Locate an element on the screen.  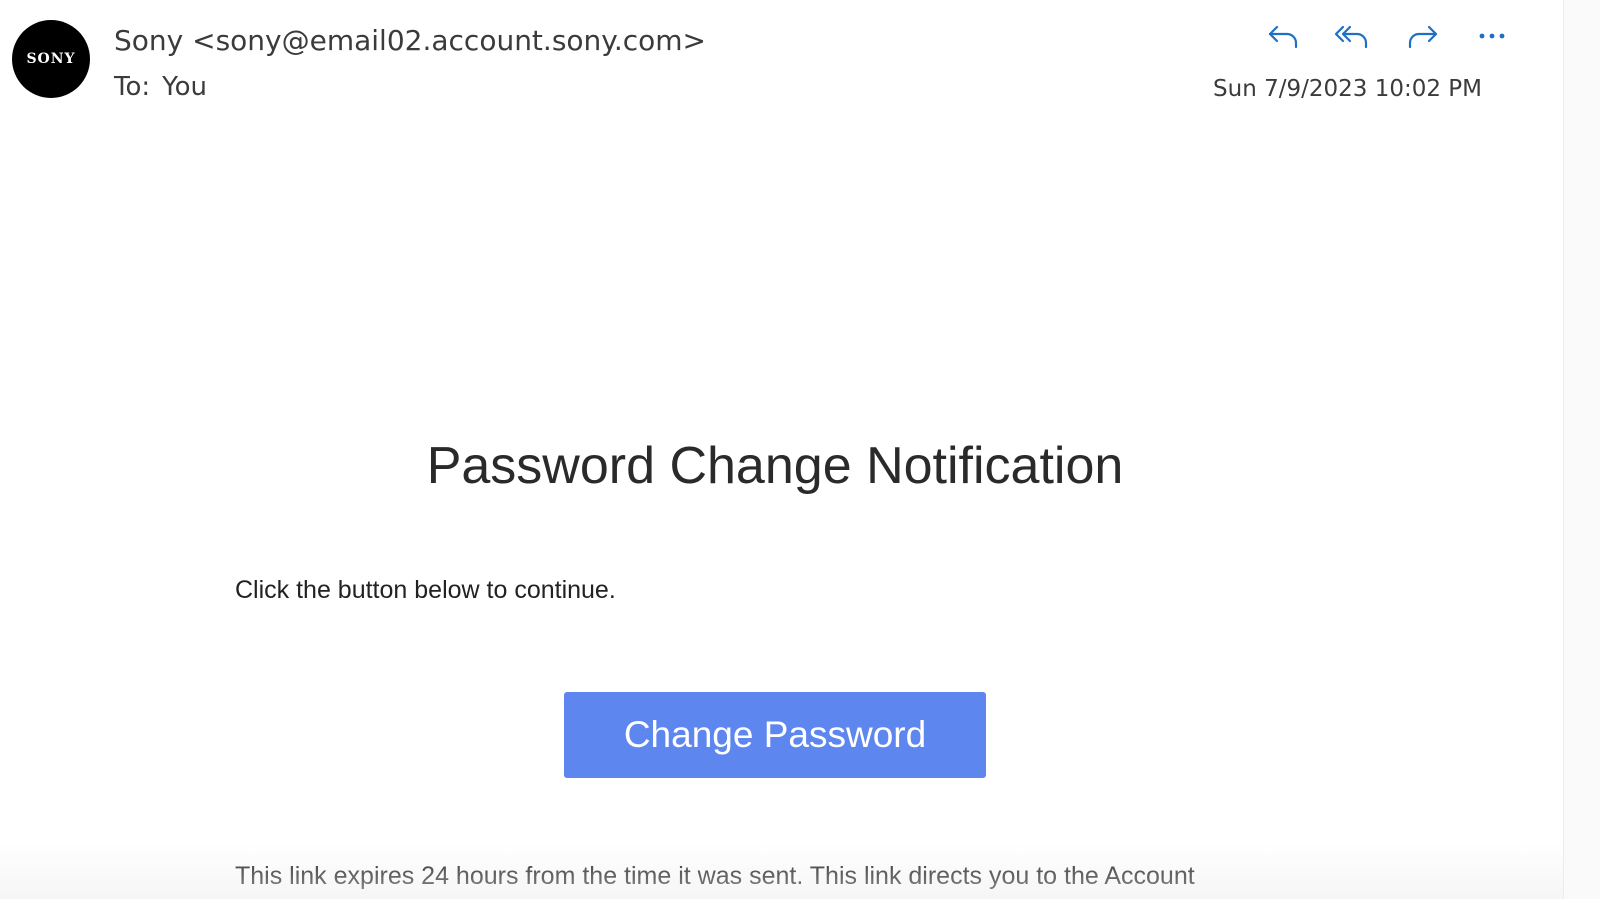
sender-line: Sony <sony@email02.account.sony.com> is located at coordinates (410, 40).